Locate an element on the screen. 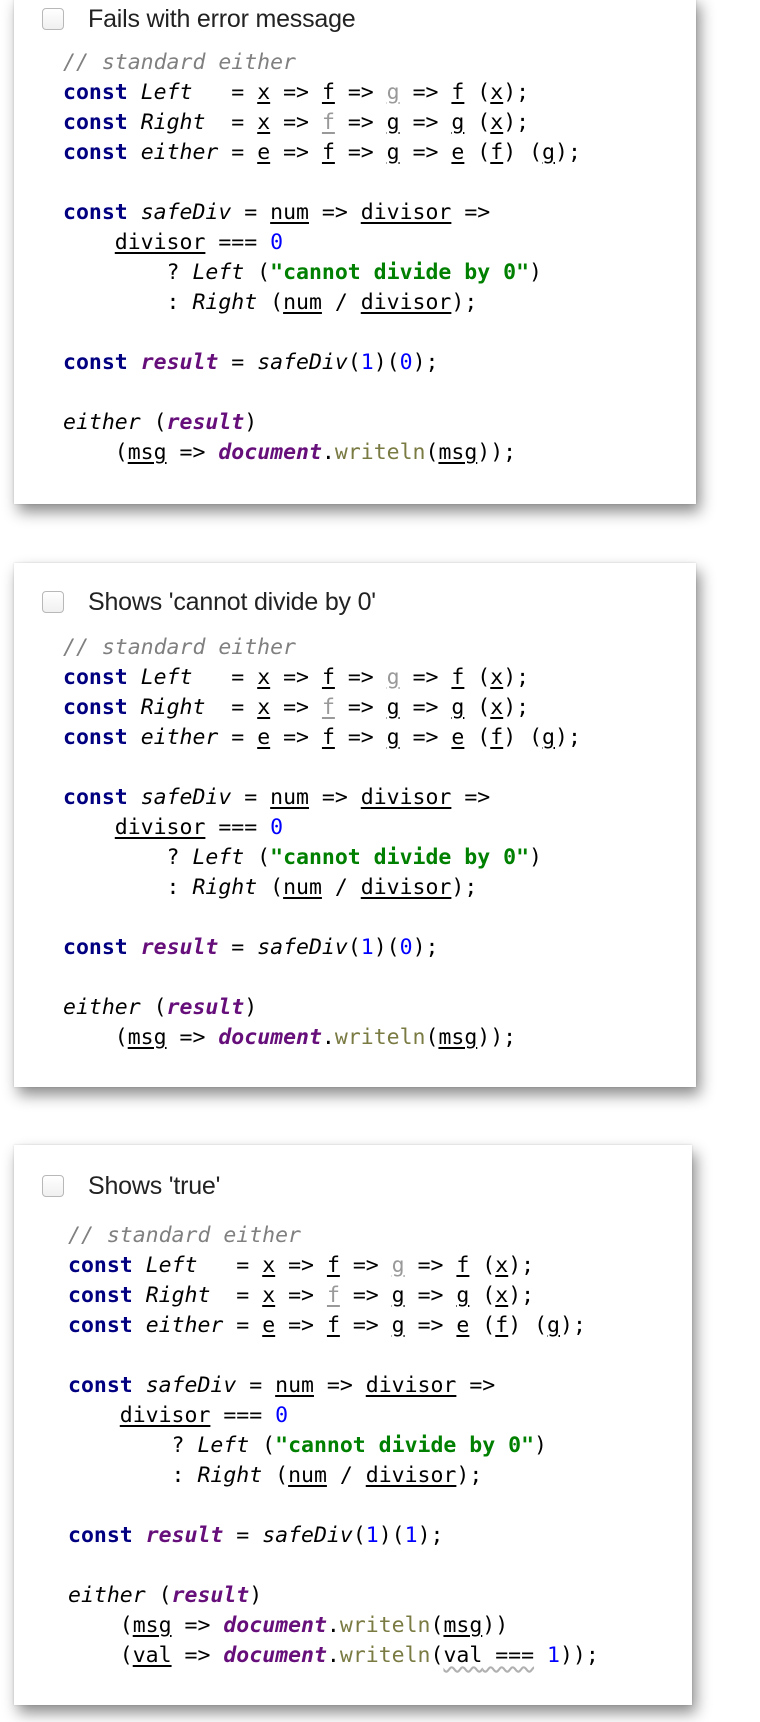 The image size is (760, 1722). answer-option-3: Shows 'true' is located at coordinates (131, 1186).